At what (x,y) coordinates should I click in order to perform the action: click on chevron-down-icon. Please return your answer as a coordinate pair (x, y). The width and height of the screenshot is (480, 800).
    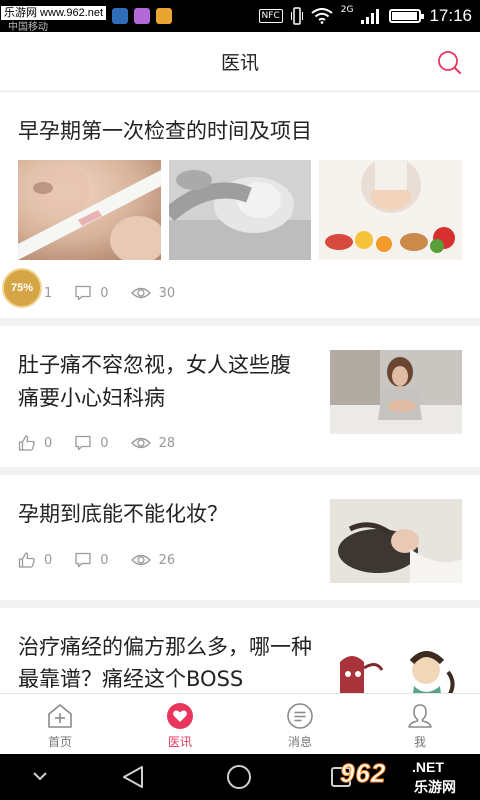
    Looking at the image, I should click on (40, 776).